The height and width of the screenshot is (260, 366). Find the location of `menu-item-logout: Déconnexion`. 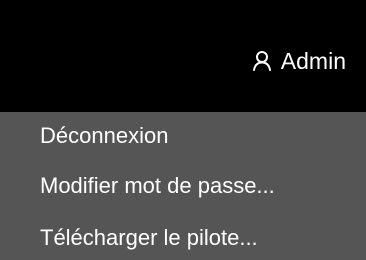

menu-item-logout: Déconnexion is located at coordinates (104, 136).